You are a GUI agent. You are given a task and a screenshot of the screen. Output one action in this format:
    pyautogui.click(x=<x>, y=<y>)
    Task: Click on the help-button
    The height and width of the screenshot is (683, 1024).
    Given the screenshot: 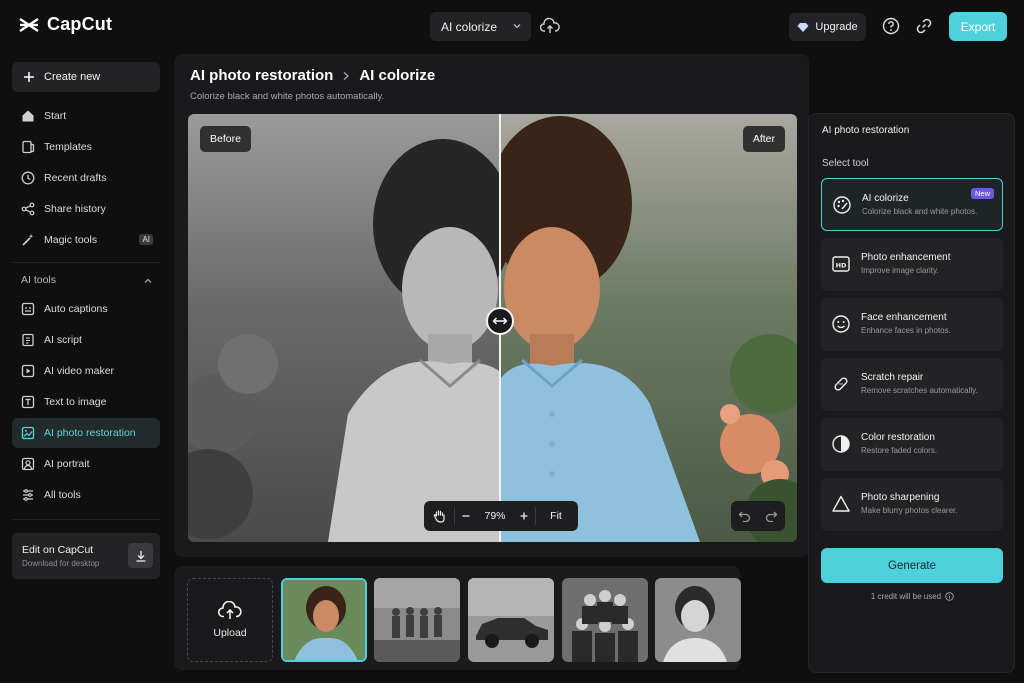 What is the action you would take?
    pyautogui.click(x=891, y=28)
    